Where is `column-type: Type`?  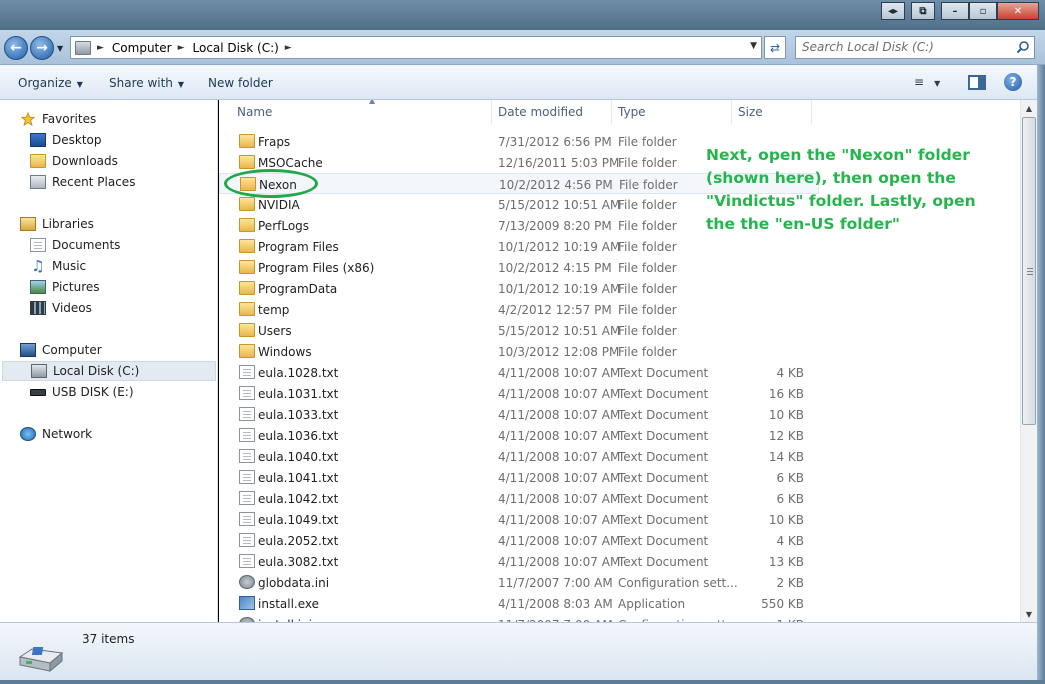
column-type: Type is located at coordinates (672, 112).